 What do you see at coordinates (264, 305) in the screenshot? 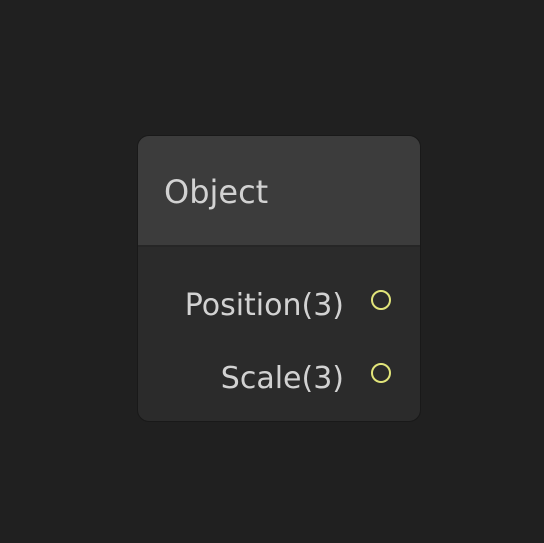
I see `port-label-position: Position(3)` at bounding box center [264, 305].